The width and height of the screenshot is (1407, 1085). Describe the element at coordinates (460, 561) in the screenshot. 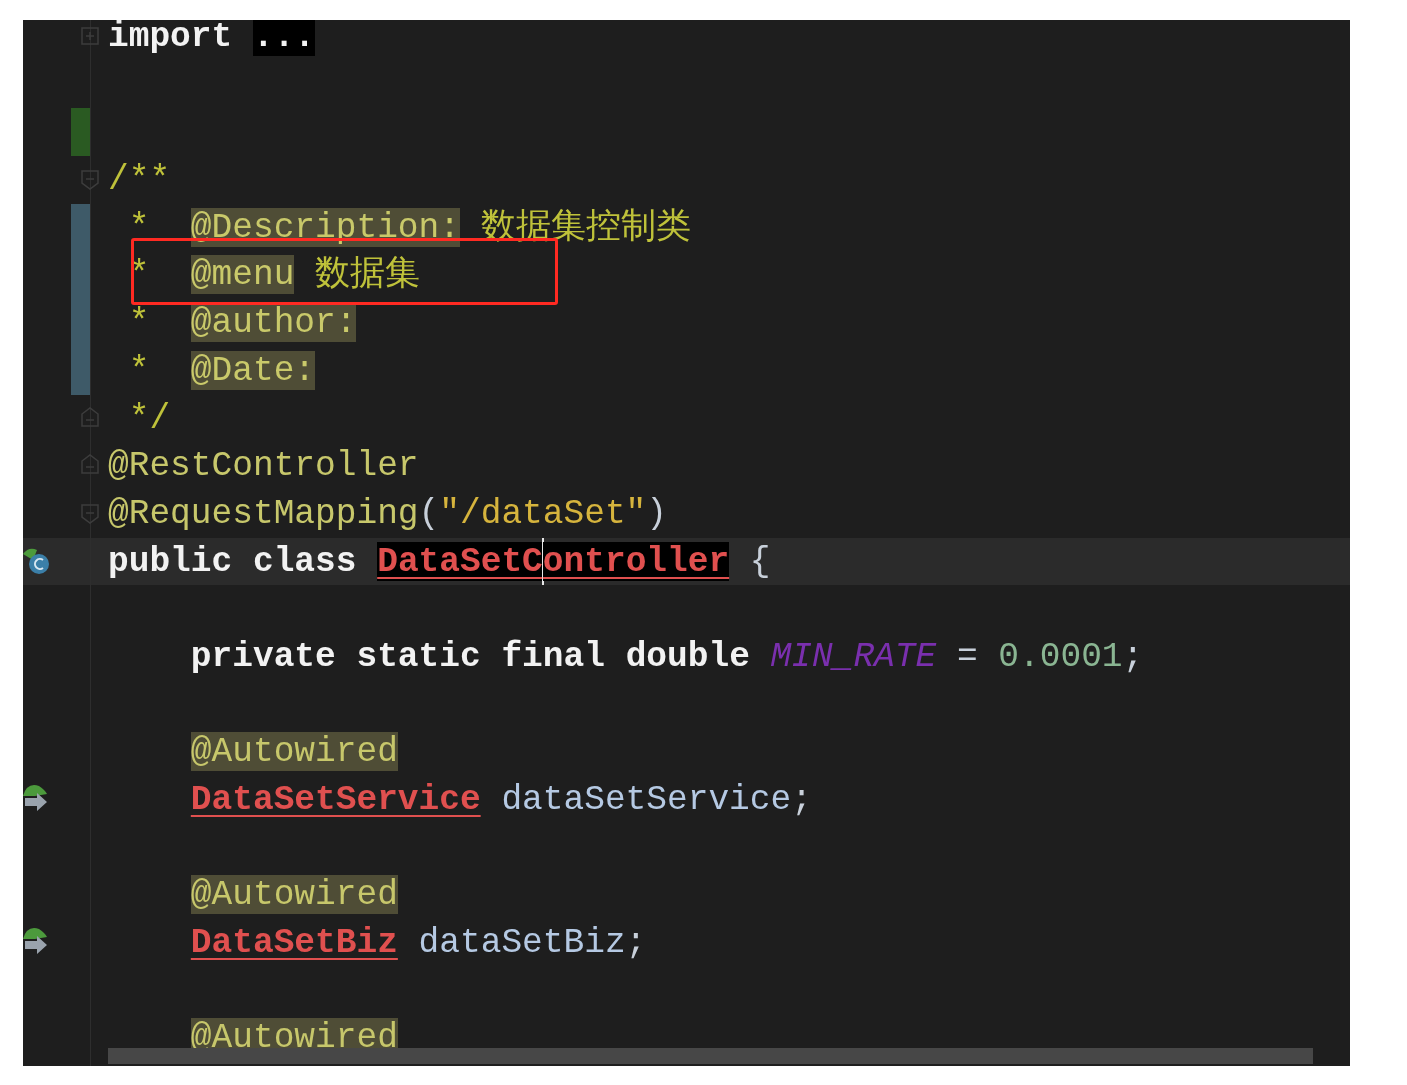

I see `class-name: DataSetC` at that location.